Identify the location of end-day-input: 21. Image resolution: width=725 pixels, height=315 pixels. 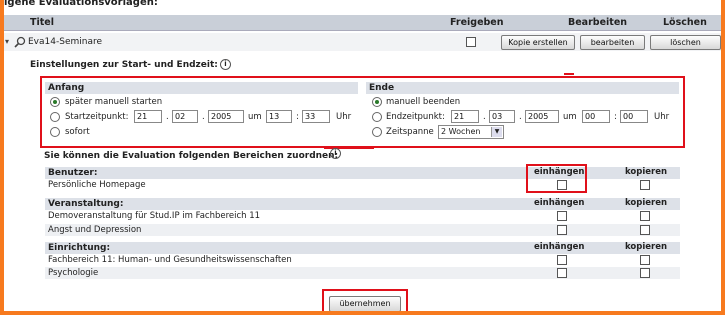
(465, 116).